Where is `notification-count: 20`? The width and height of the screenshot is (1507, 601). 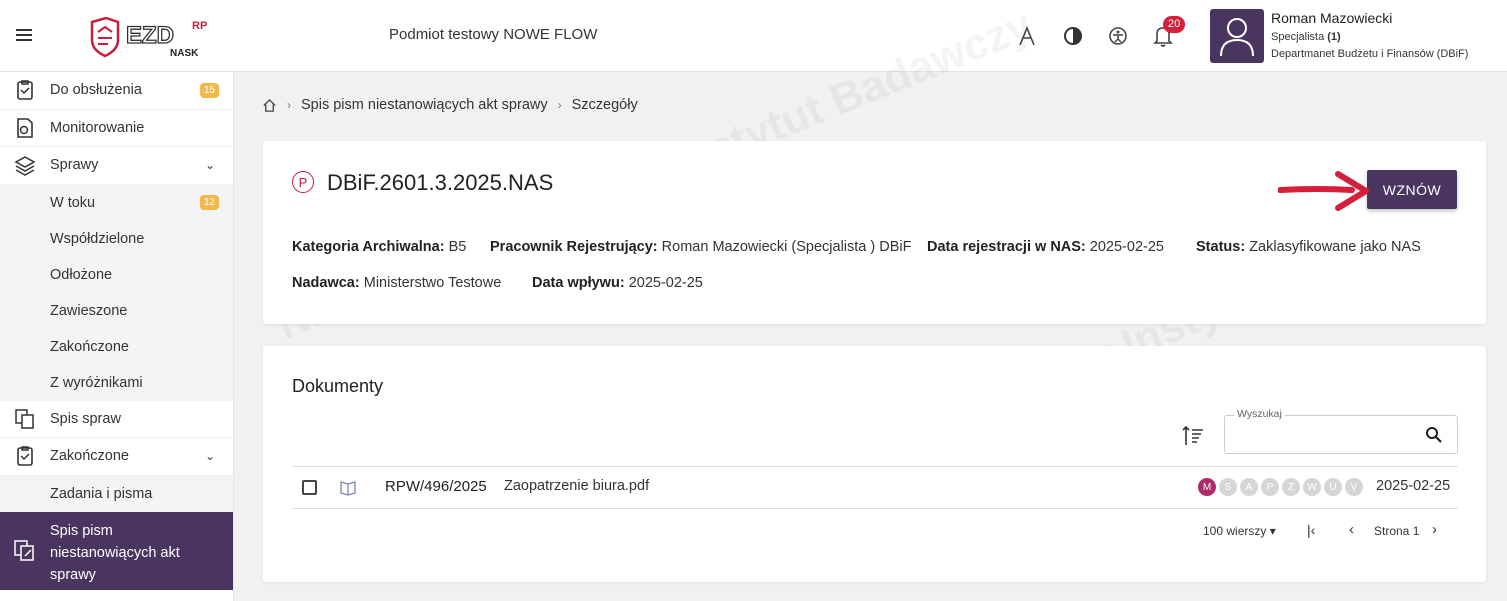
notification-count: 20 is located at coordinates (1174, 24).